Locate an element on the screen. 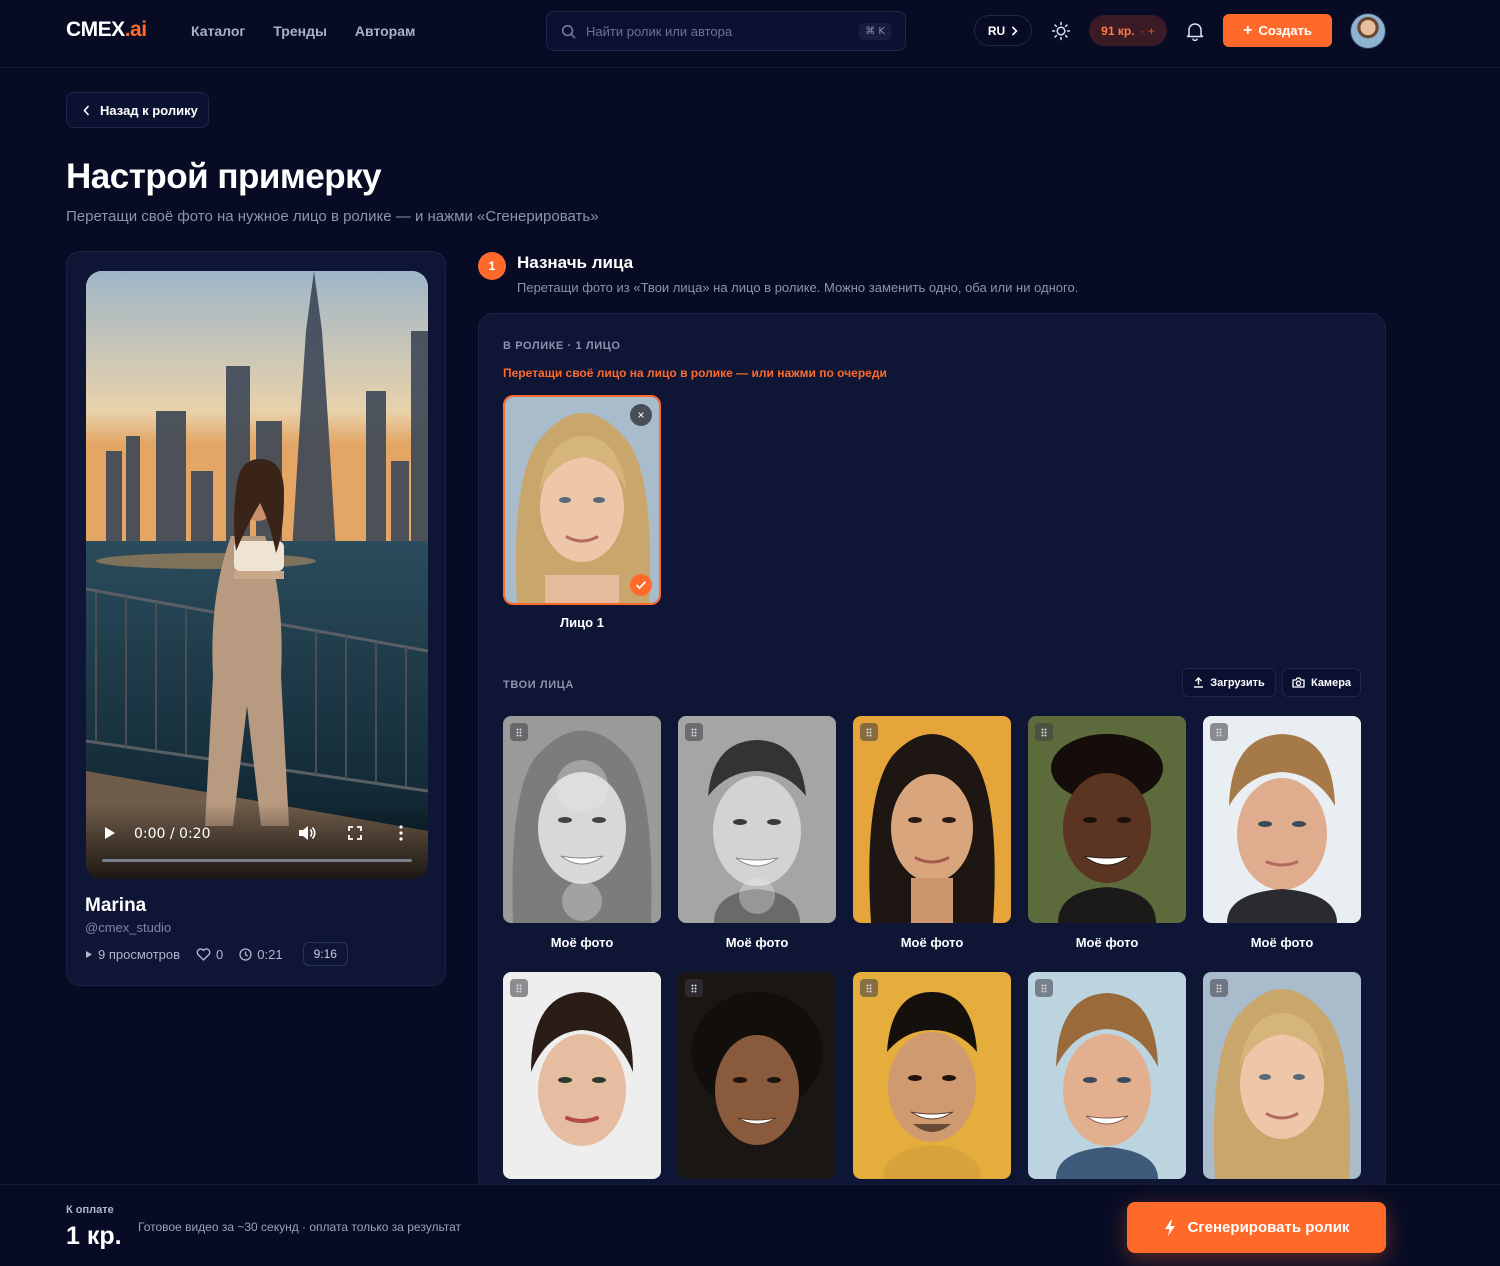 The width and height of the screenshot is (1500, 1266). nav-trends: Тренды is located at coordinates (300, 31).